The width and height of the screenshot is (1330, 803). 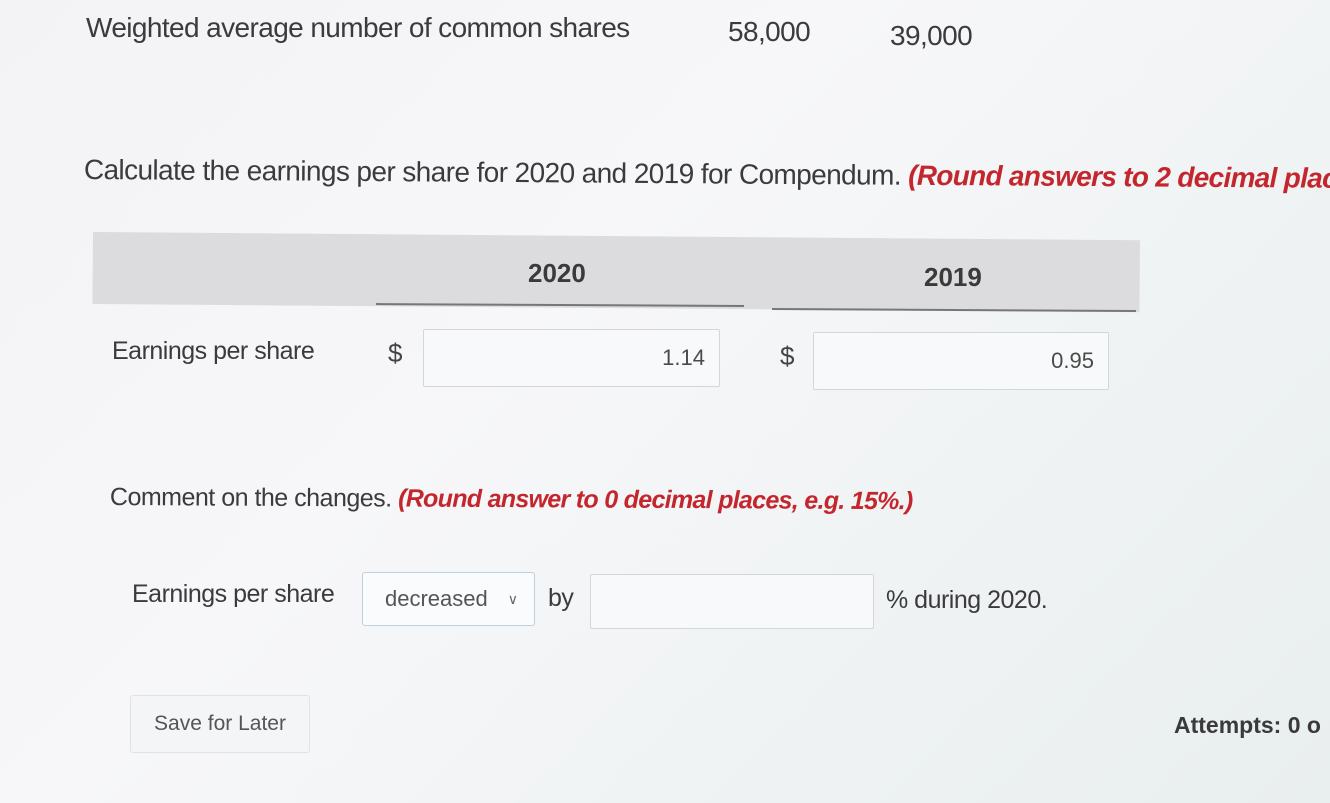 I want to click on change-direction-value: decreased, so click(x=436, y=598).